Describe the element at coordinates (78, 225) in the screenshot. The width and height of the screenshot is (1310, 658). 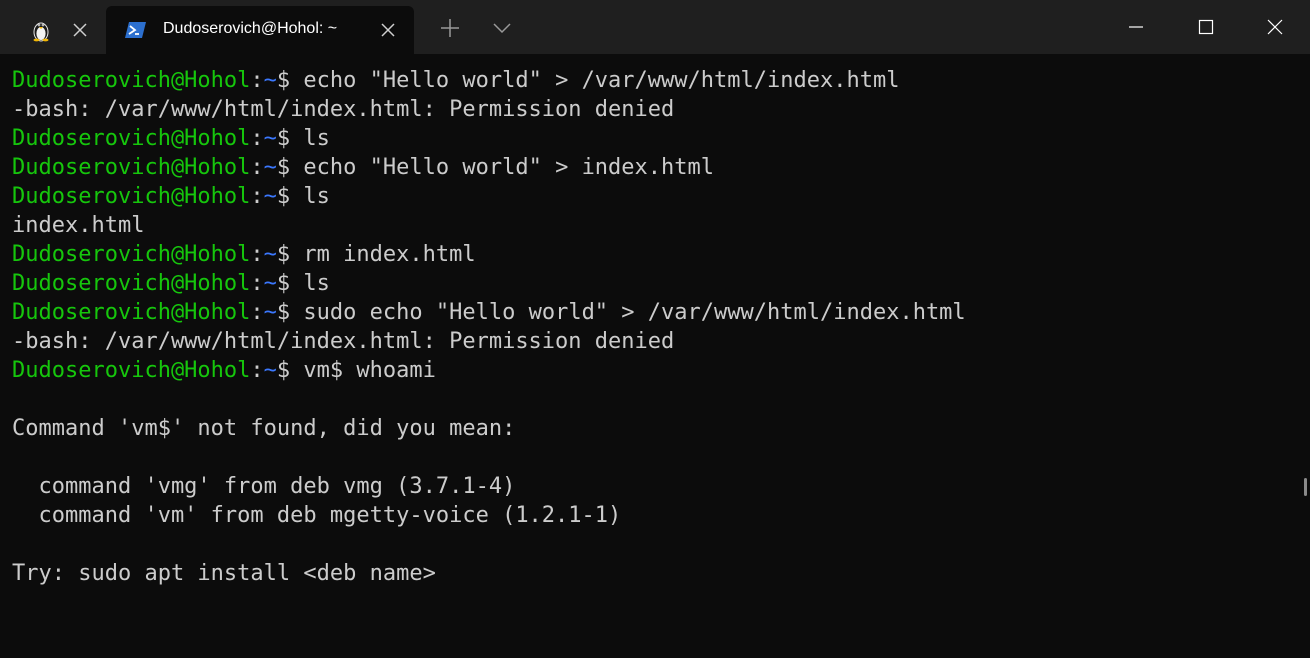
I see `output-line: index.html` at that location.